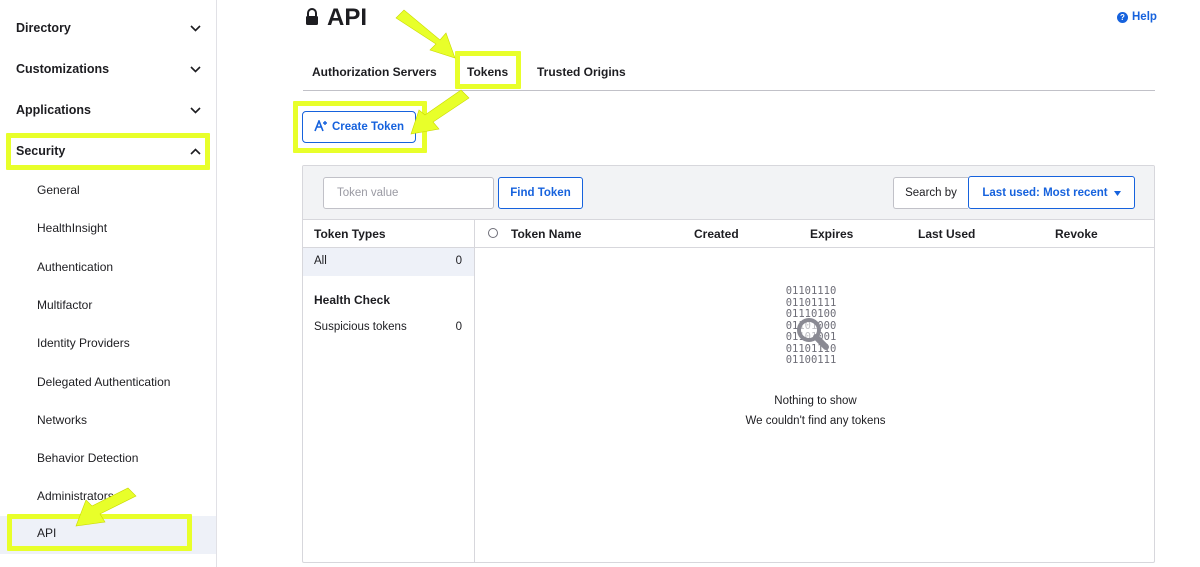  What do you see at coordinates (811, 291) in the screenshot?
I see `binary-line: 01101110` at bounding box center [811, 291].